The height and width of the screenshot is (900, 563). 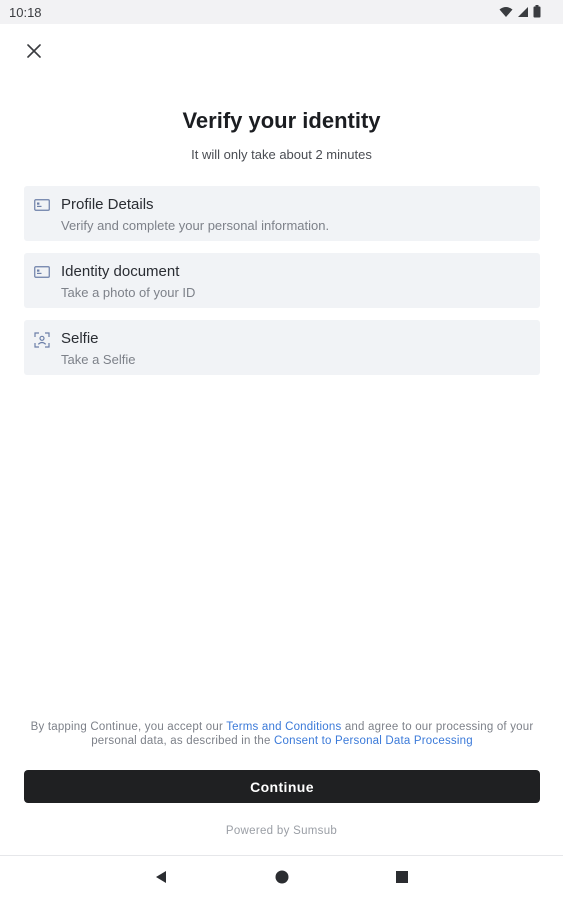 I want to click on status-icons, so click(x=520, y=14).